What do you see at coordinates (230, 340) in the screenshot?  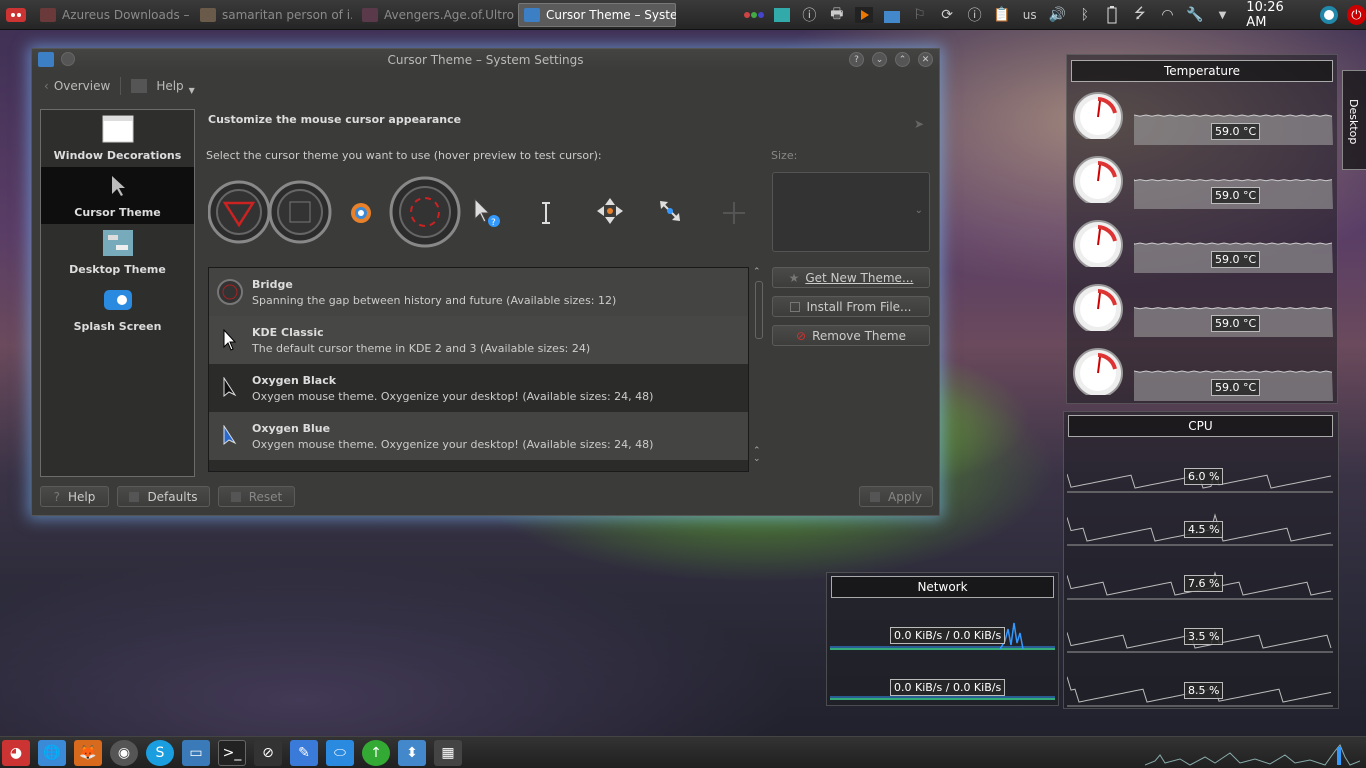 I see `kde-classic-theme-icon` at bounding box center [230, 340].